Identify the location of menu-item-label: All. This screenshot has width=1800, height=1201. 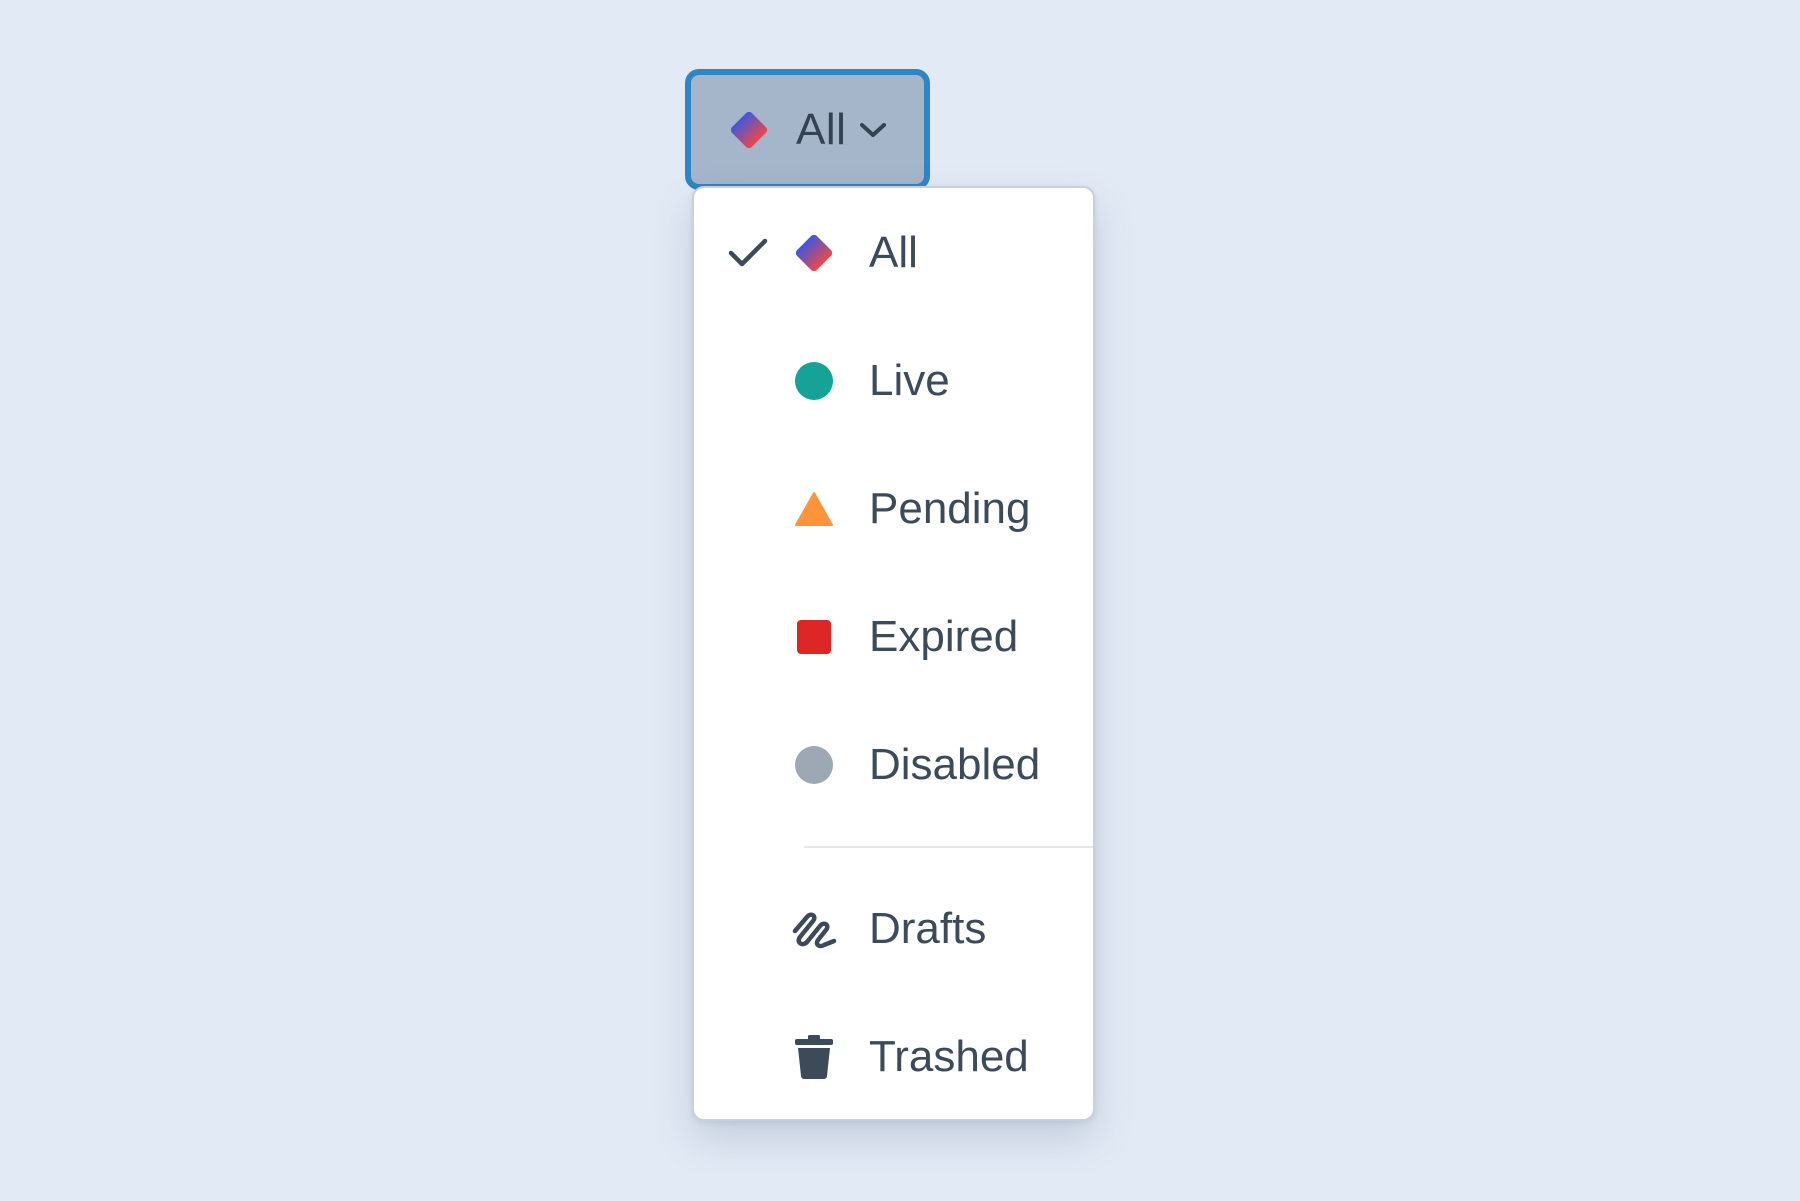
(893, 252).